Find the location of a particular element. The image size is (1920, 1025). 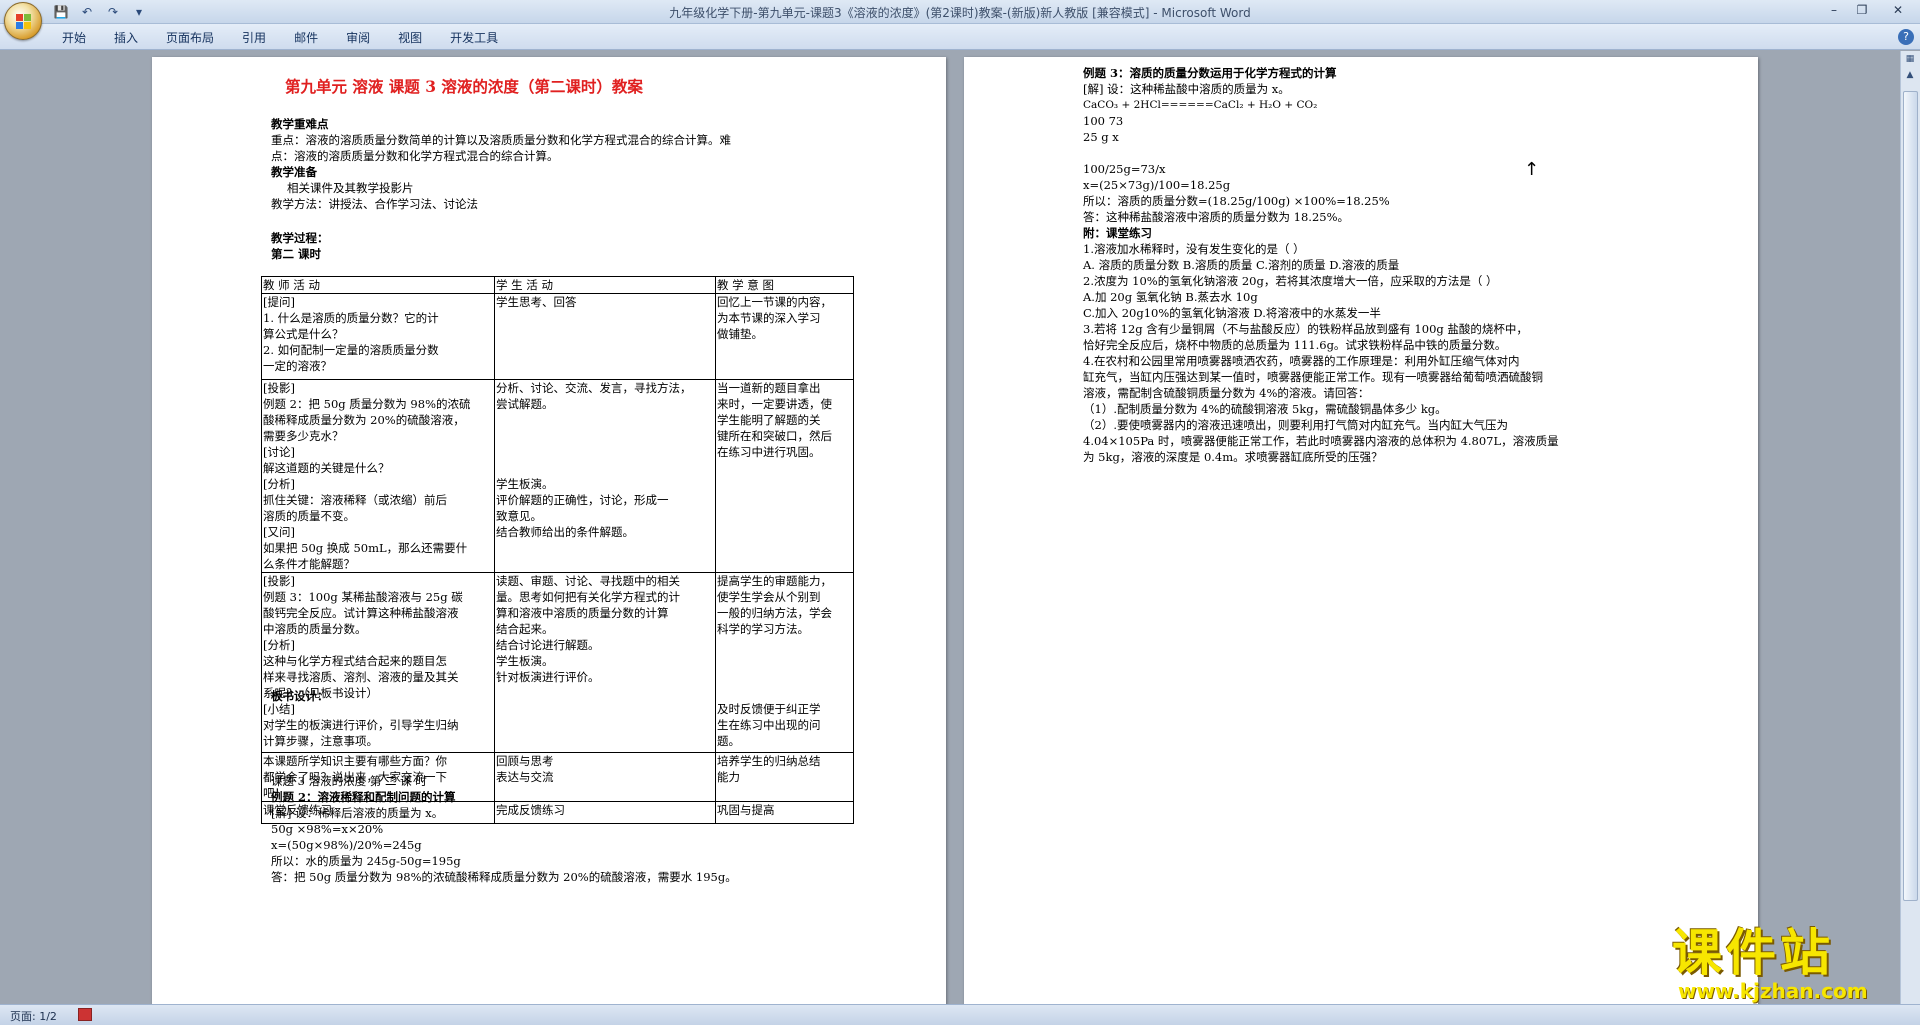

tab-1: 插入 is located at coordinates (126, 38).